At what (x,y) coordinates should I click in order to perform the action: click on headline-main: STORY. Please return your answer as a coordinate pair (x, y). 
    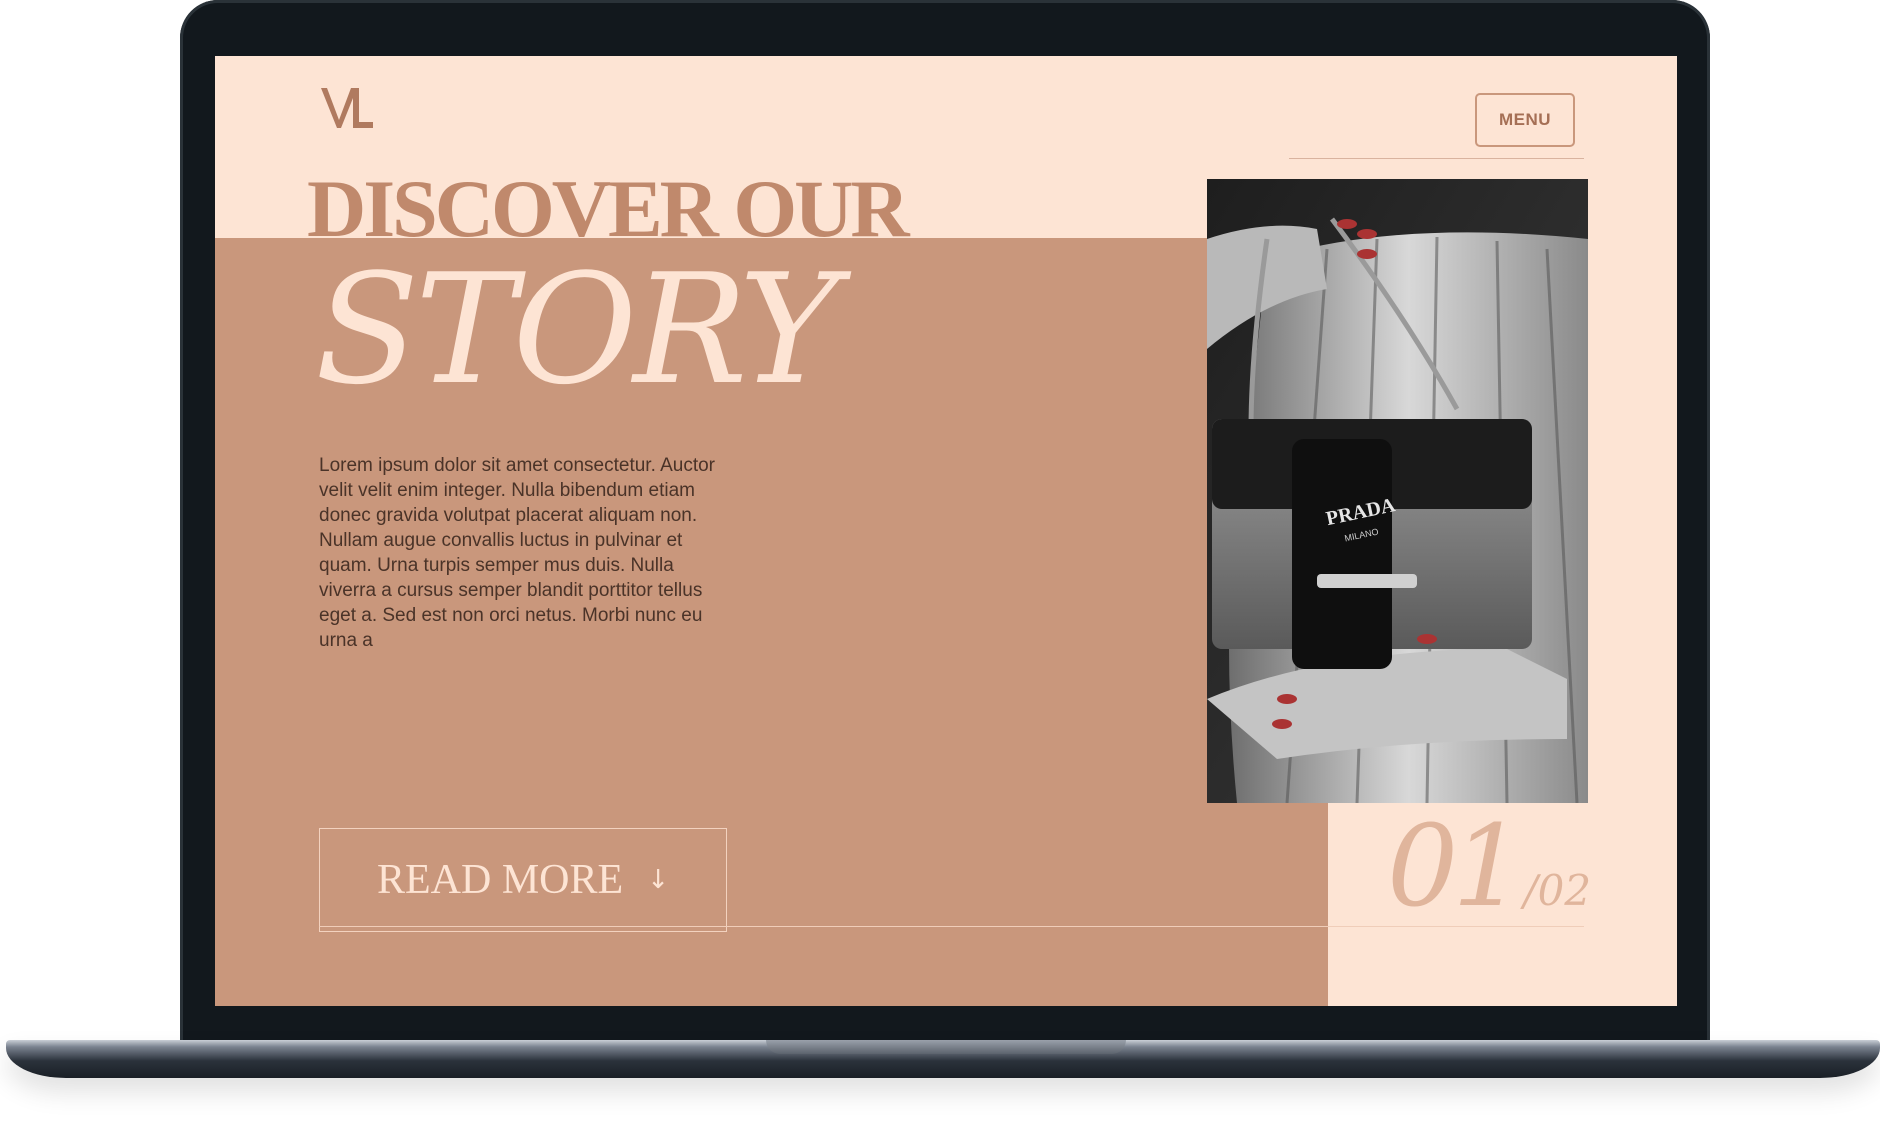
    Looking at the image, I should click on (577, 329).